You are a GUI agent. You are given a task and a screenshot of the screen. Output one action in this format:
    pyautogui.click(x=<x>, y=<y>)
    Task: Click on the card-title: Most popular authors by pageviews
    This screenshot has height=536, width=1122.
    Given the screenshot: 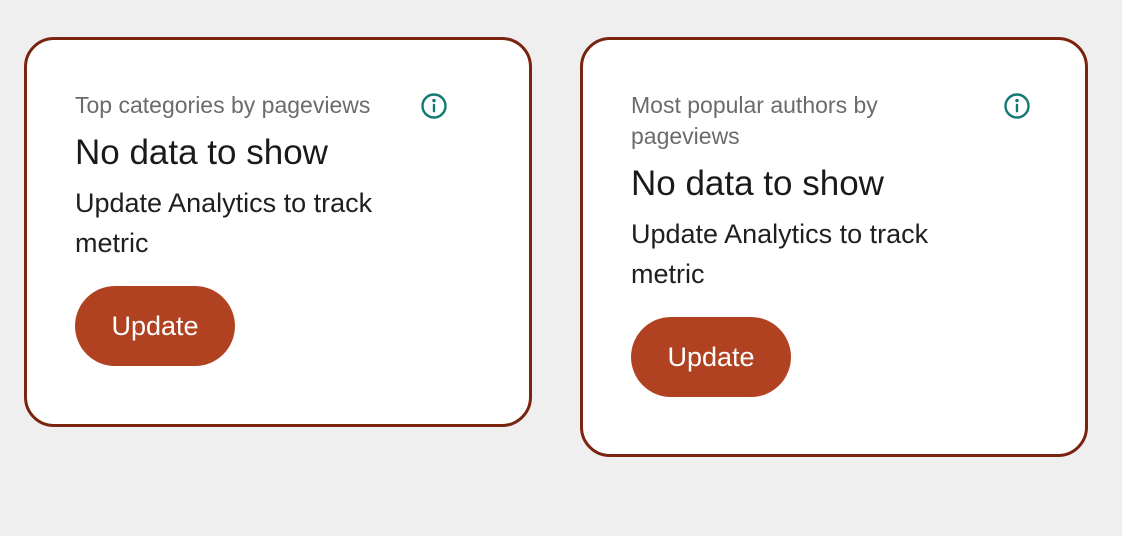 What is the action you would take?
    pyautogui.click(x=754, y=120)
    